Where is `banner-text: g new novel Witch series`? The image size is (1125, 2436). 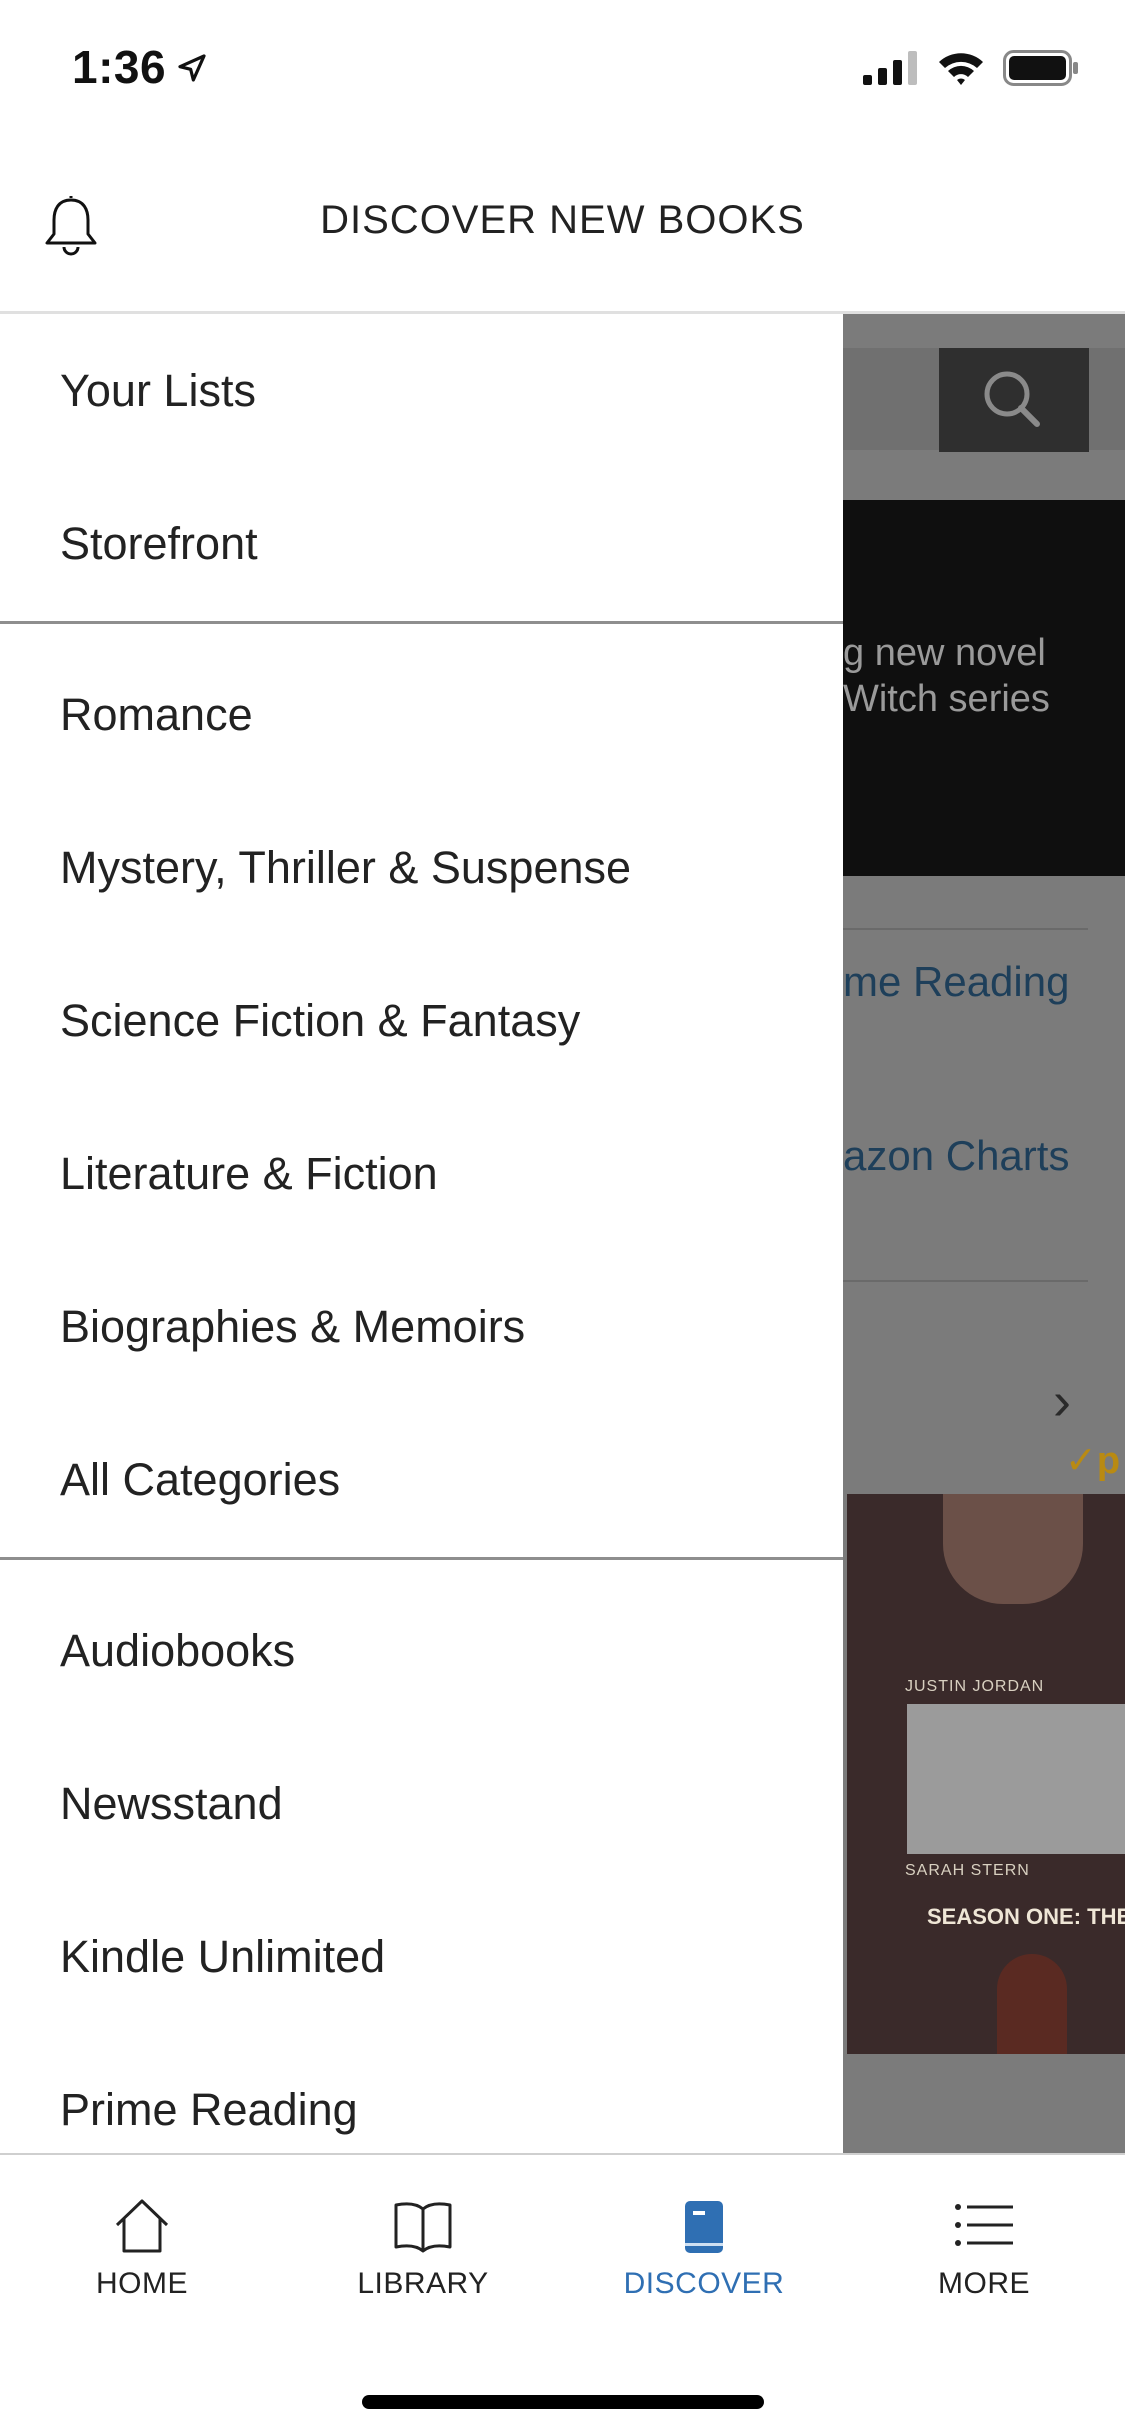 banner-text: g new novel Witch series is located at coordinates (946, 676).